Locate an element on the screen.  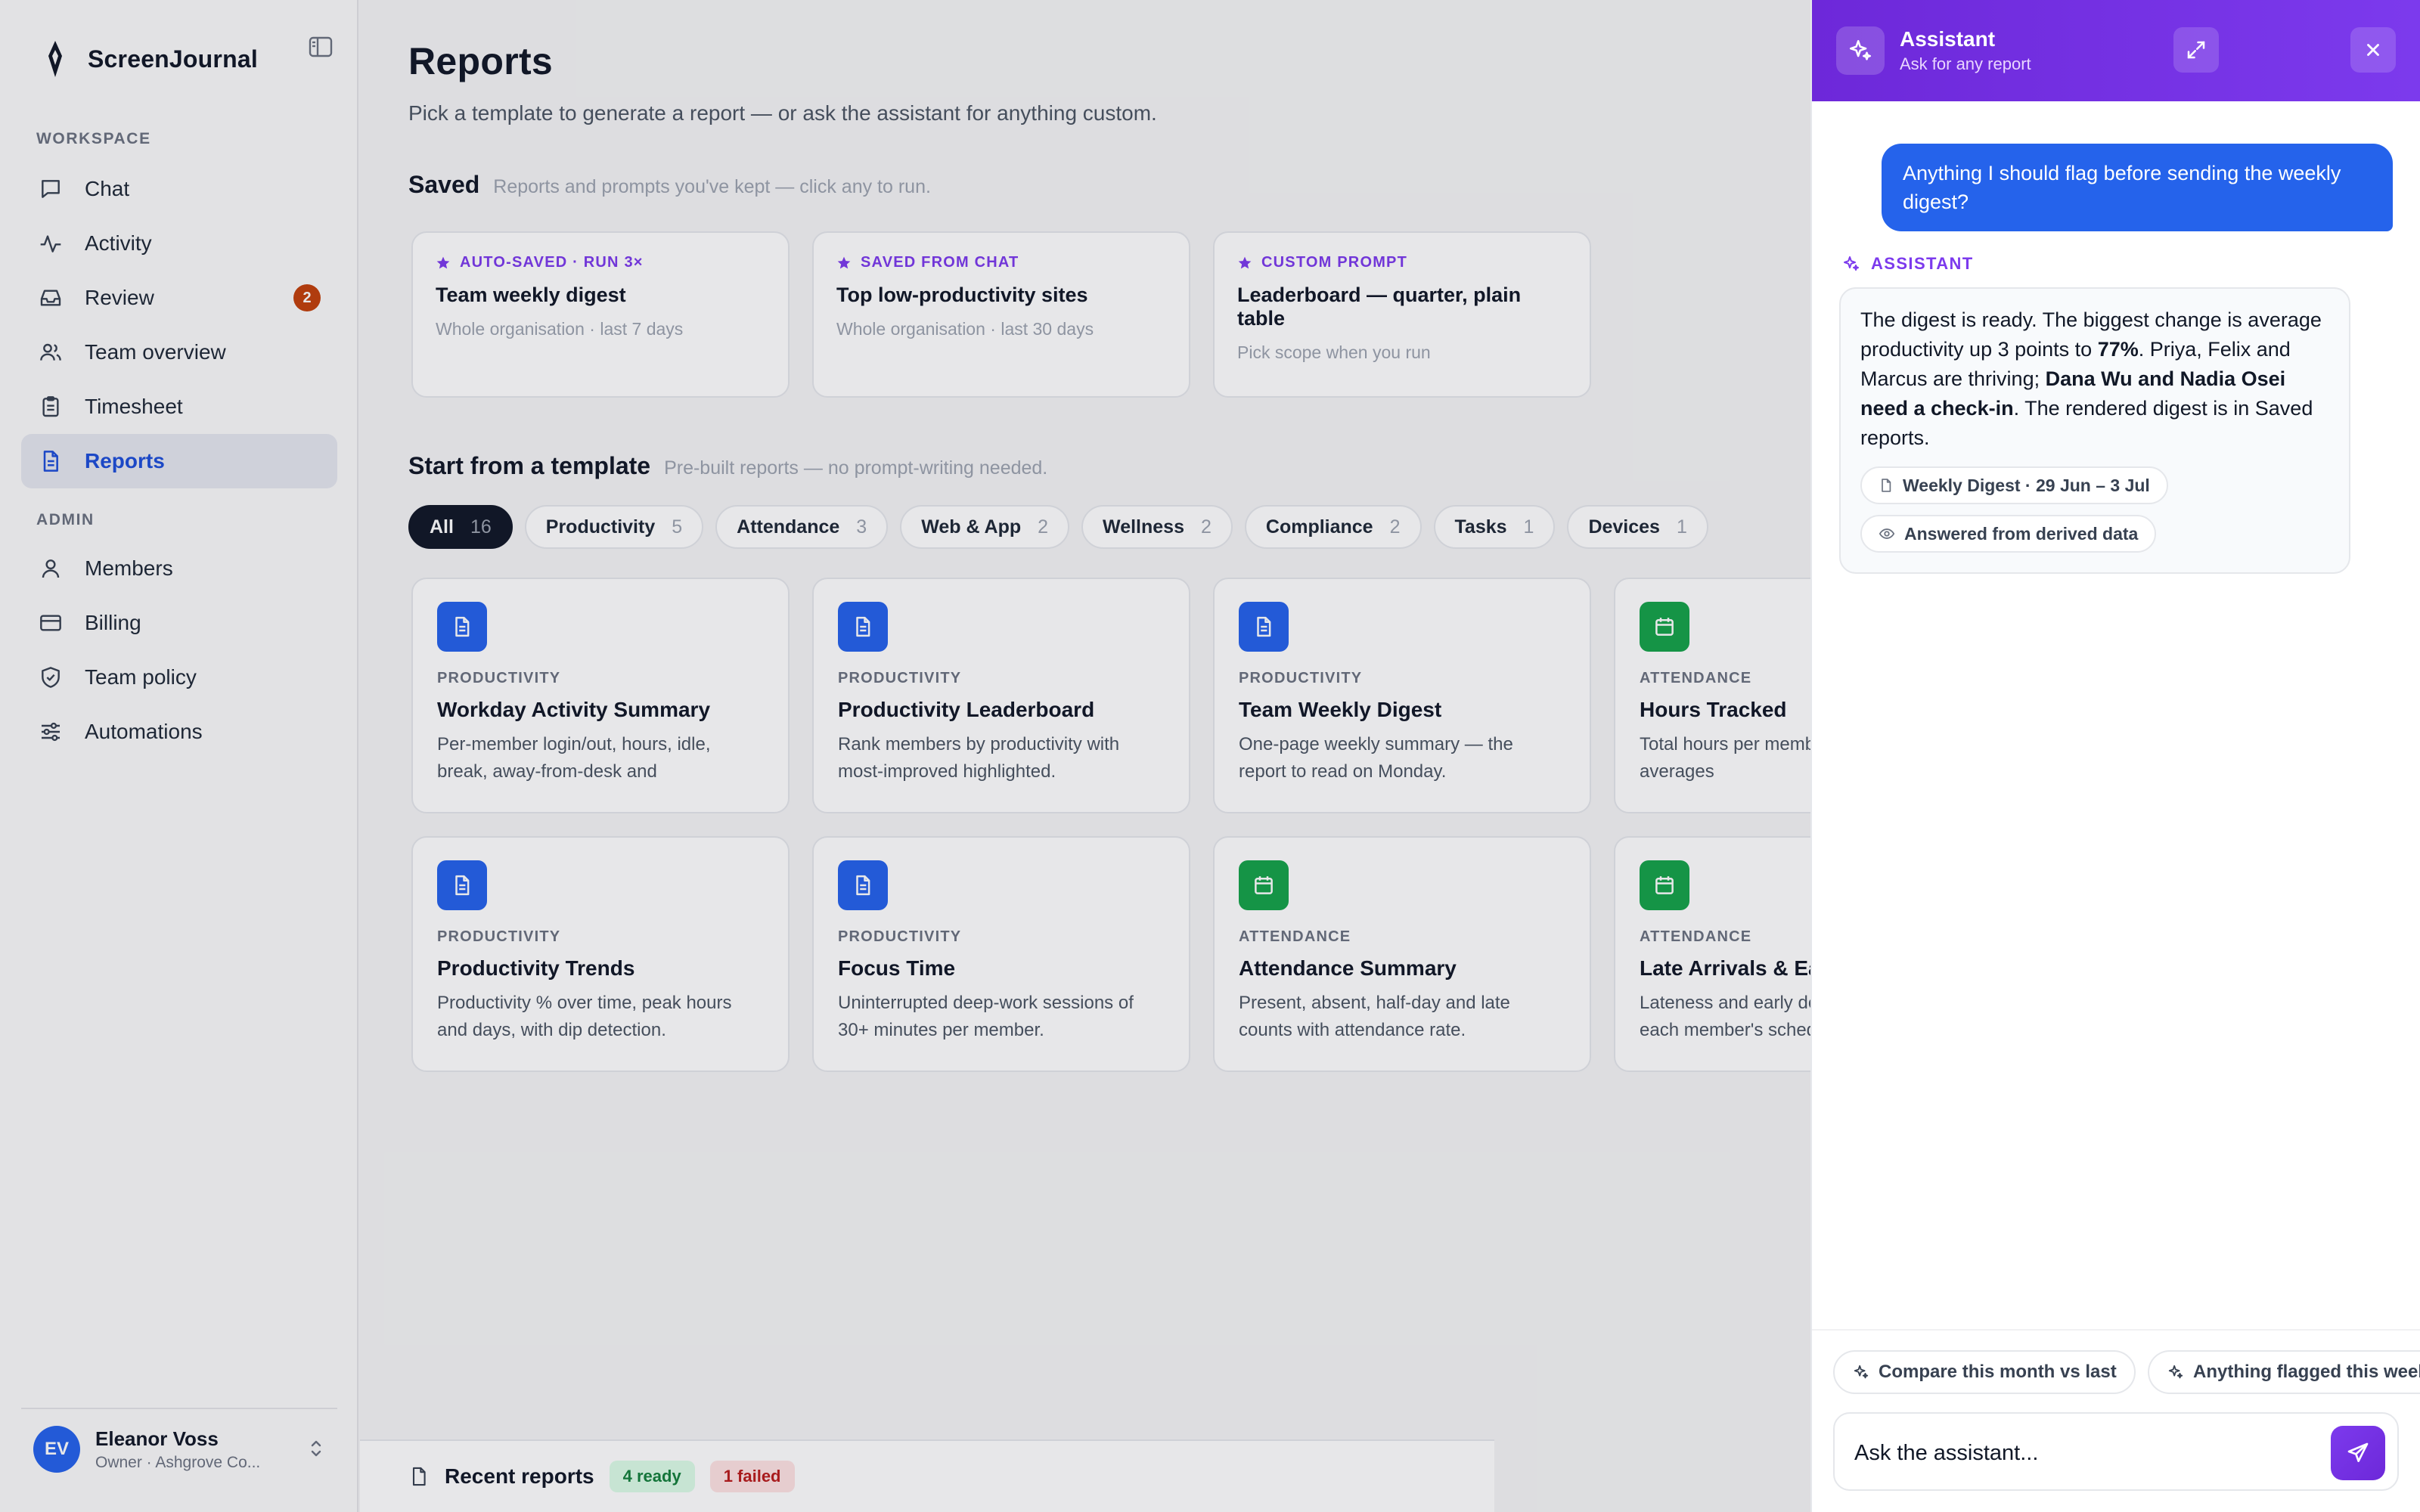
send-button is located at coordinates (2358, 1453).